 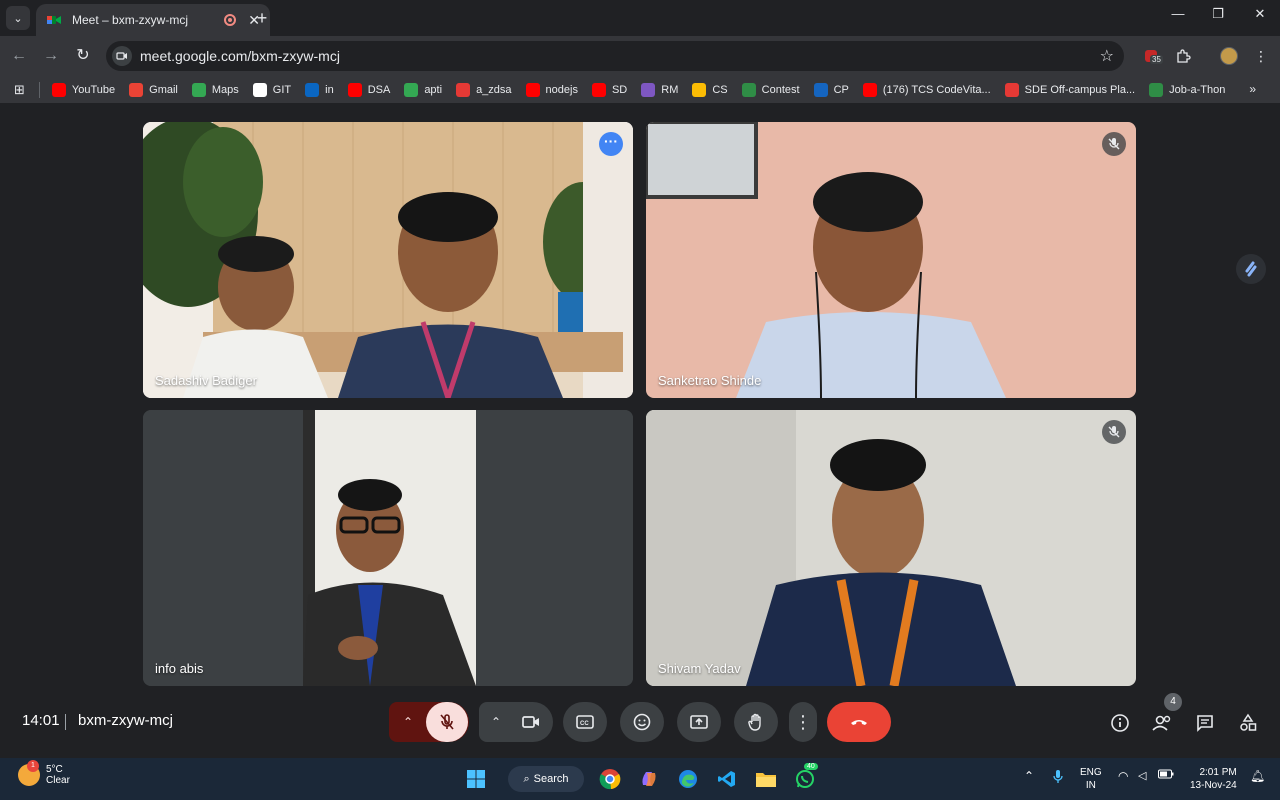 I want to click on reactions-button, so click(x=642, y=722).